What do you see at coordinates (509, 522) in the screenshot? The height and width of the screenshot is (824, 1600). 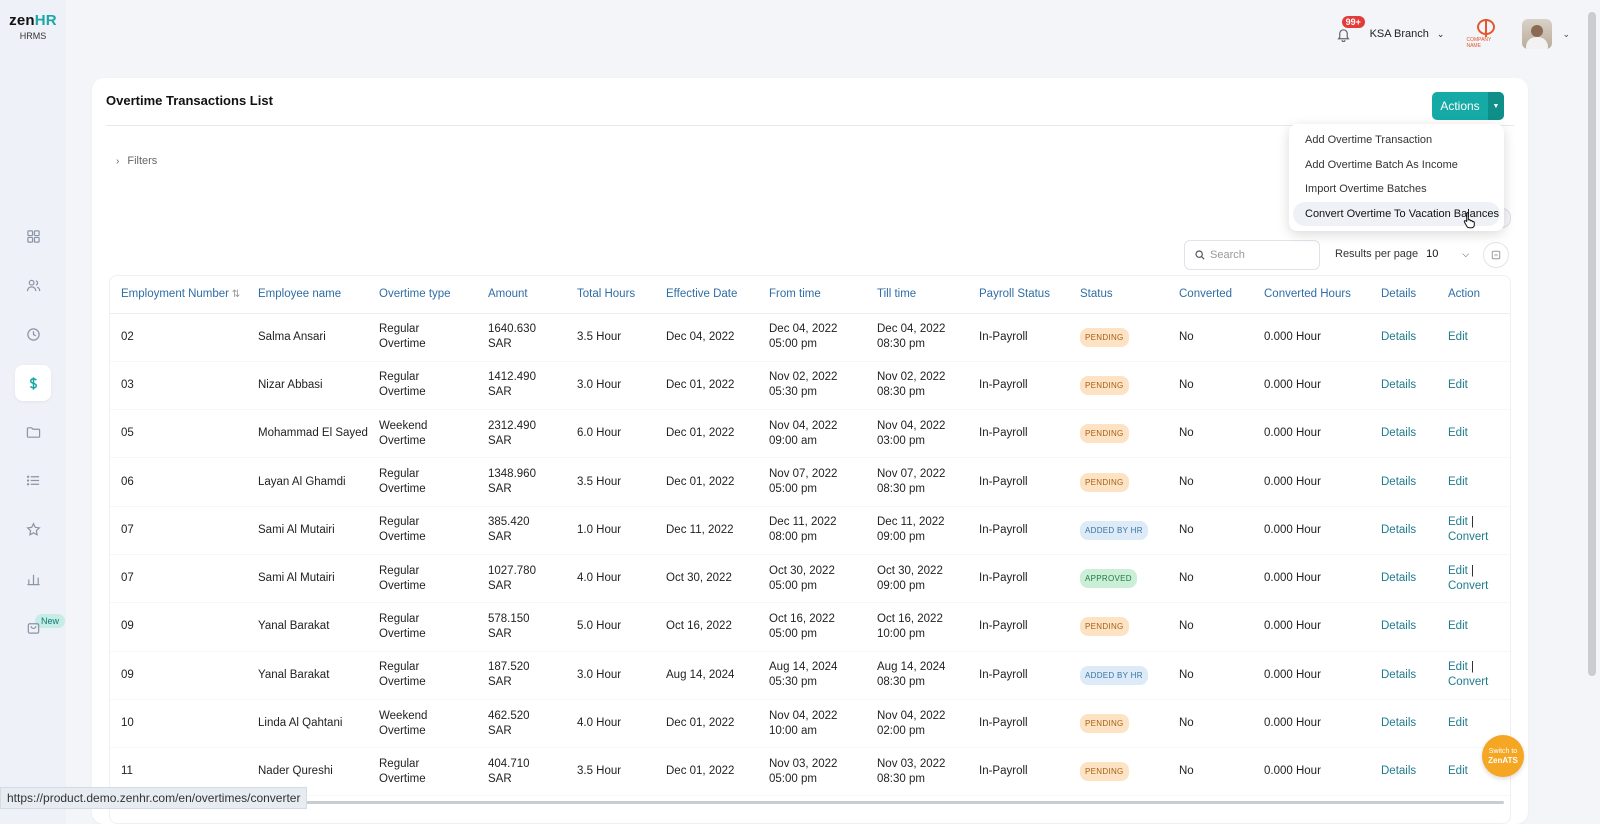 I see `amount: 385.420` at bounding box center [509, 522].